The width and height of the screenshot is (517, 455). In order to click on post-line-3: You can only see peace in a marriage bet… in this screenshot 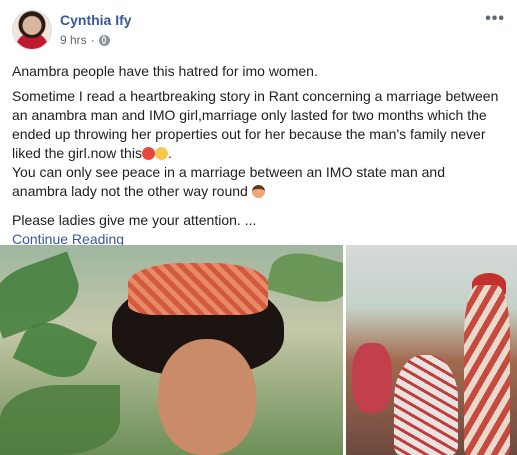, I will do `click(258, 182)`.